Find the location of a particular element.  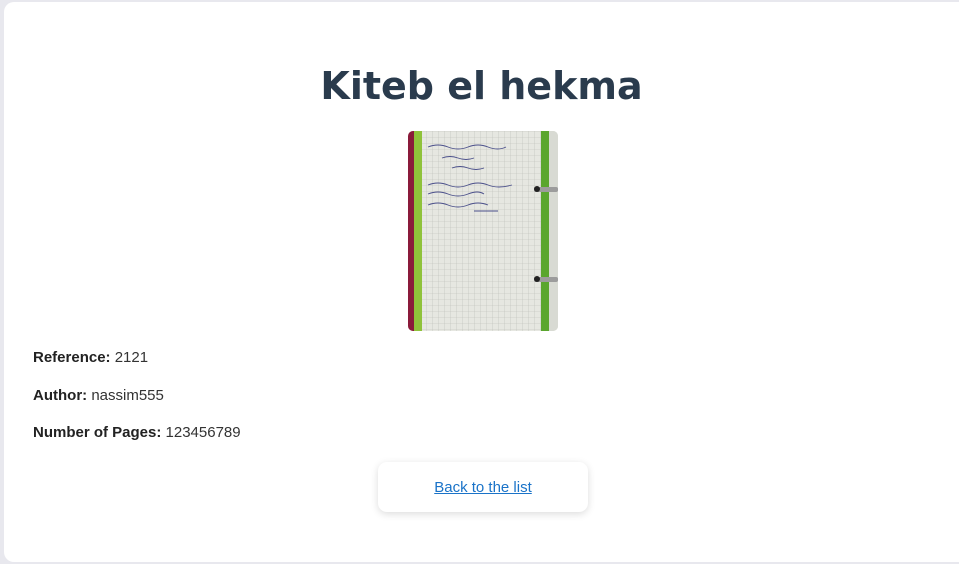

reference-value: 2121 is located at coordinates (131, 357).